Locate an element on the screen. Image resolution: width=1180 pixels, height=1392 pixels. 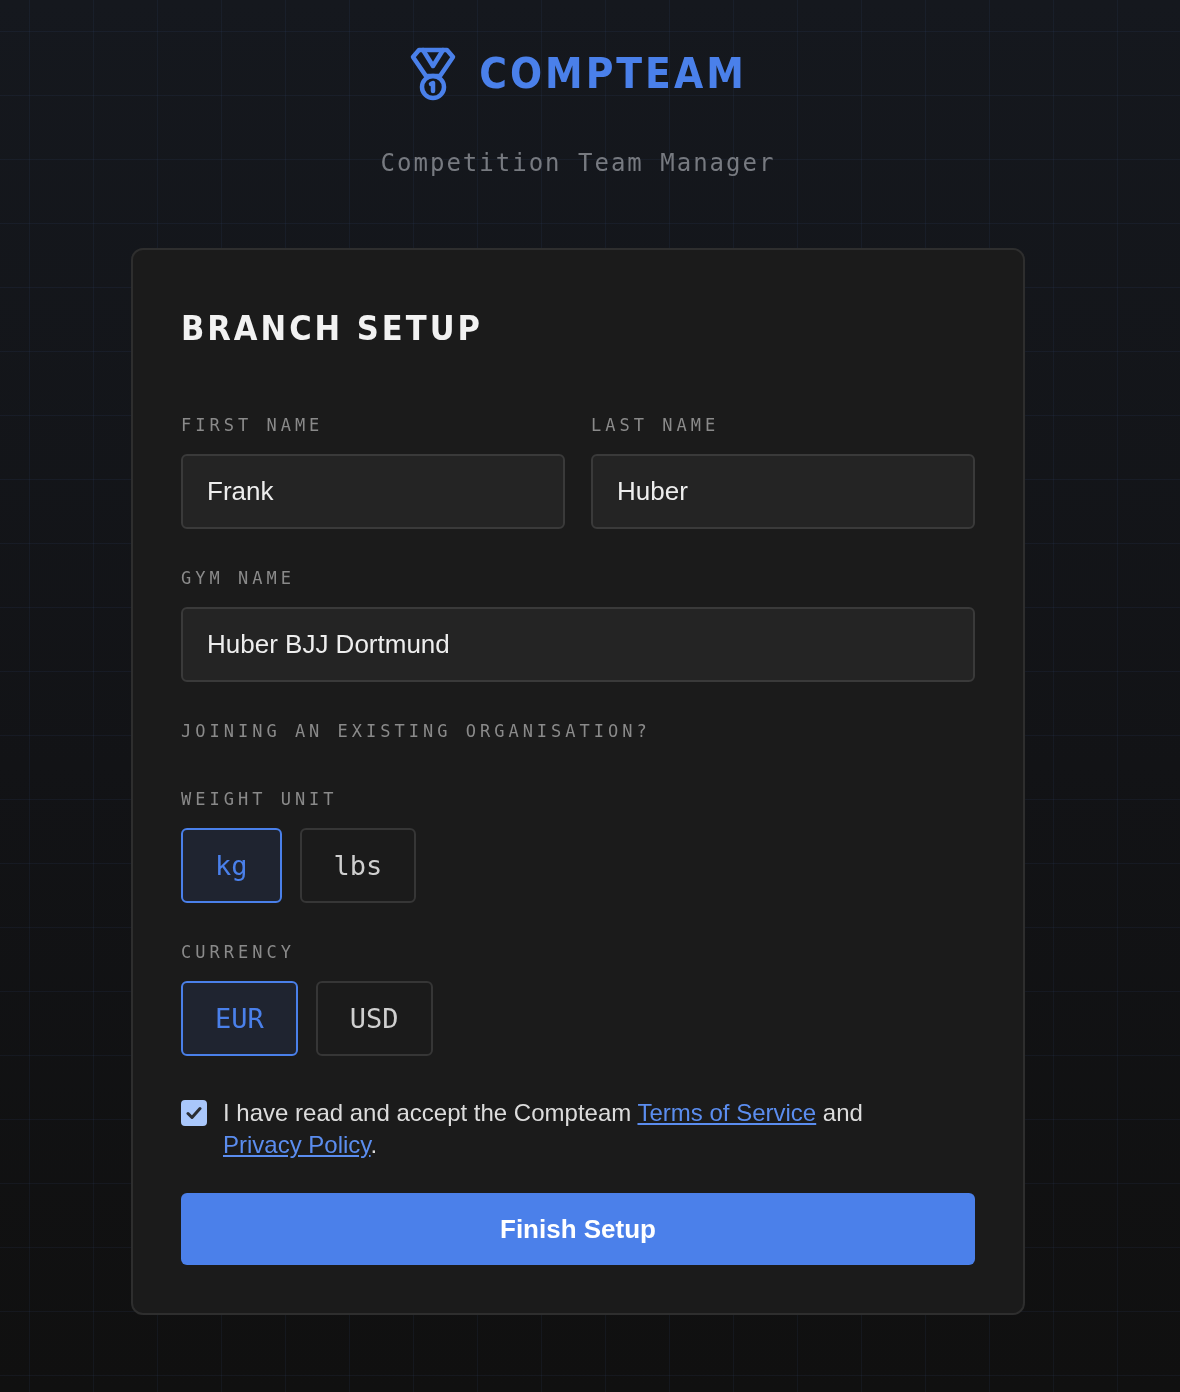
terms-of-service-link: Terms of Service is located at coordinates (727, 1112).